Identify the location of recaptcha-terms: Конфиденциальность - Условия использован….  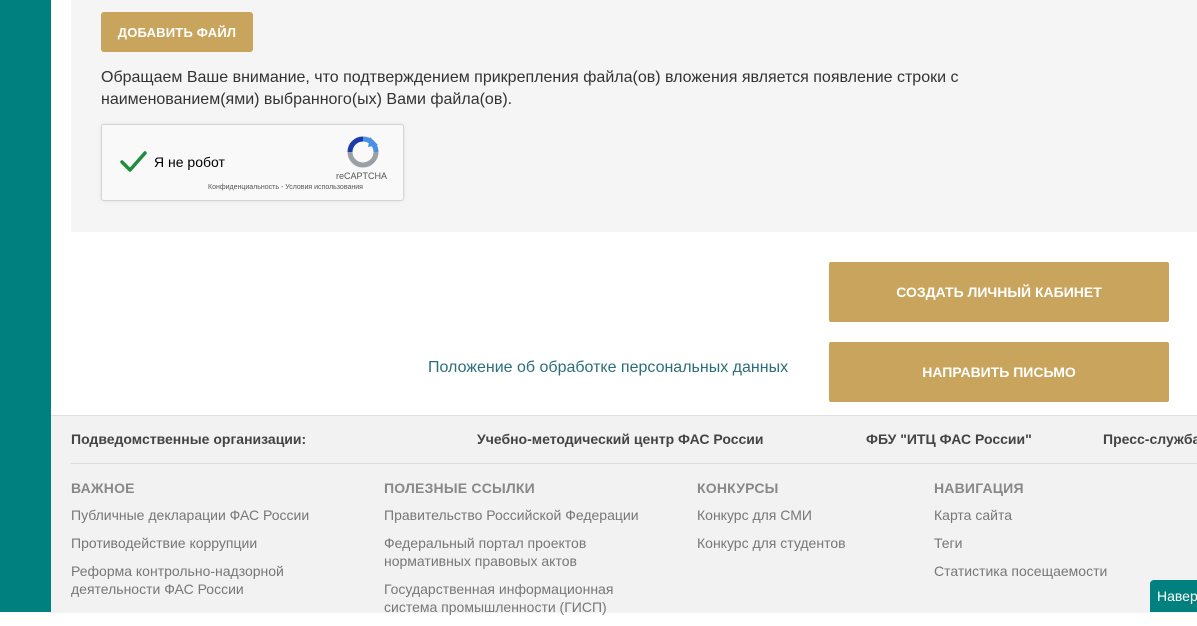
(285, 187).